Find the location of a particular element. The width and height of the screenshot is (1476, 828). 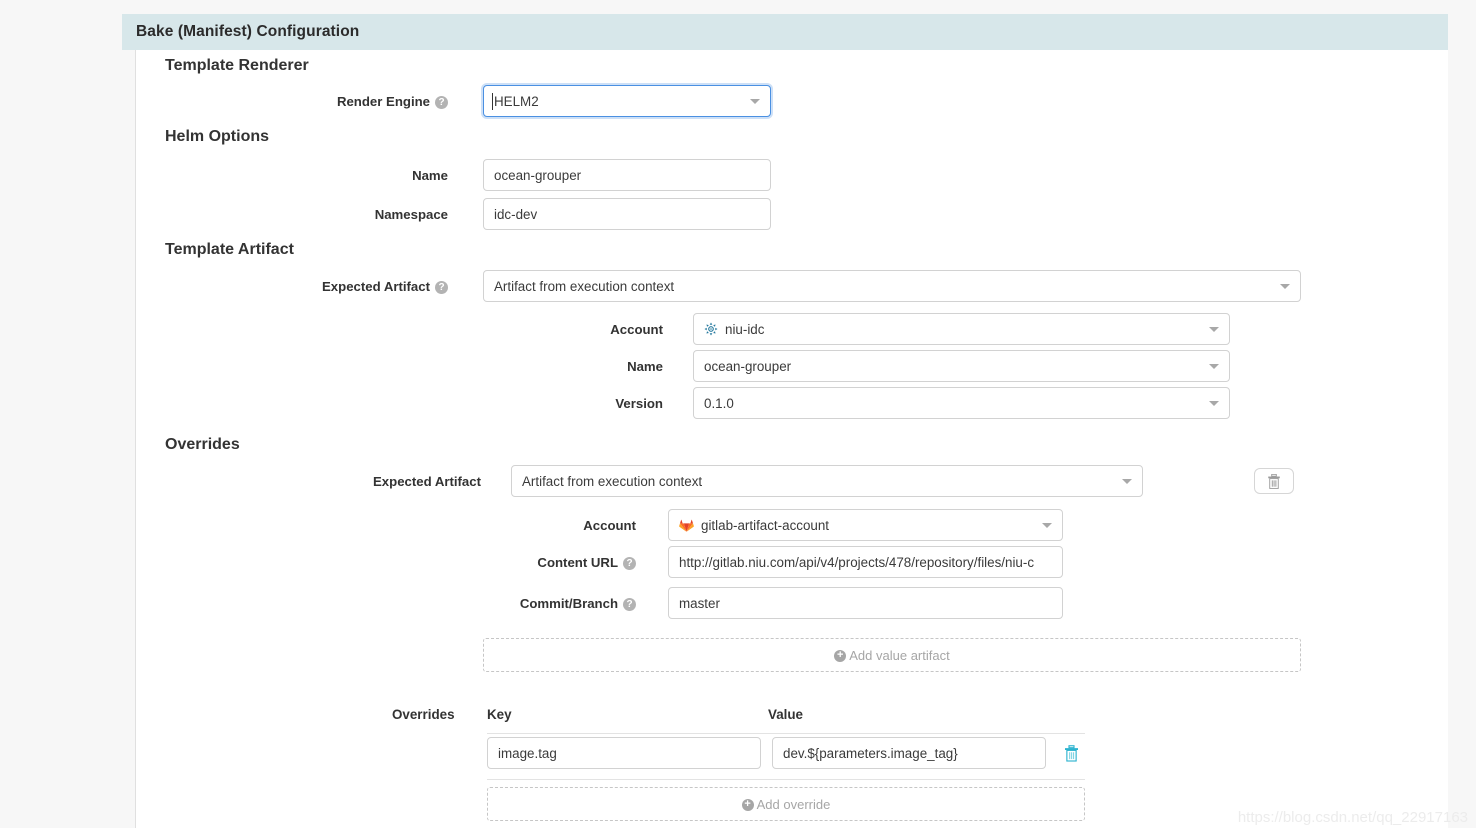

label-content-url-text: Content URL is located at coordinates (577, 562).